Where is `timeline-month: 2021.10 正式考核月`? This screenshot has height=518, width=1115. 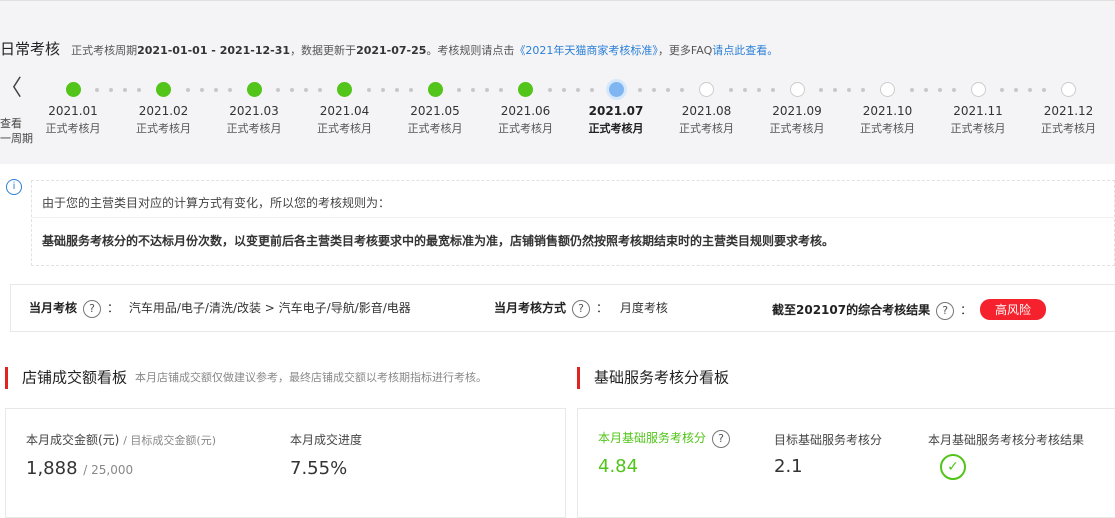
timeline-month: 2021.10 正式考核月 is located at coordinates (888, 108).